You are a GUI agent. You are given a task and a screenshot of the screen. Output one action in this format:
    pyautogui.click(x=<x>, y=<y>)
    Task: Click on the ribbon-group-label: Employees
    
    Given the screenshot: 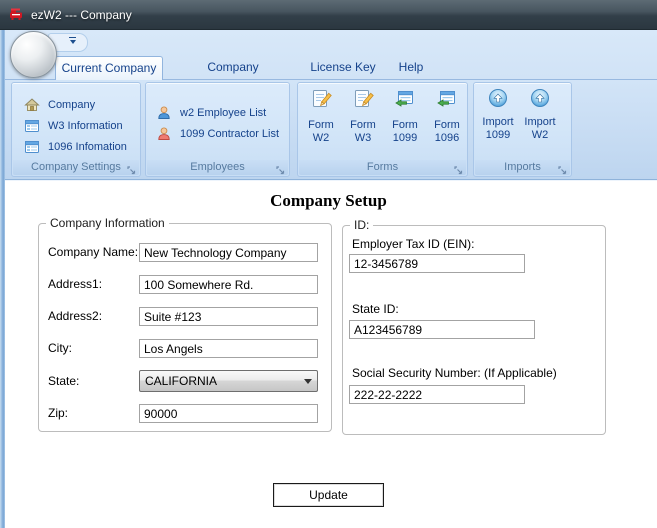 What is the action you would take?
    pyautogui.click(x=217, y=167)
    